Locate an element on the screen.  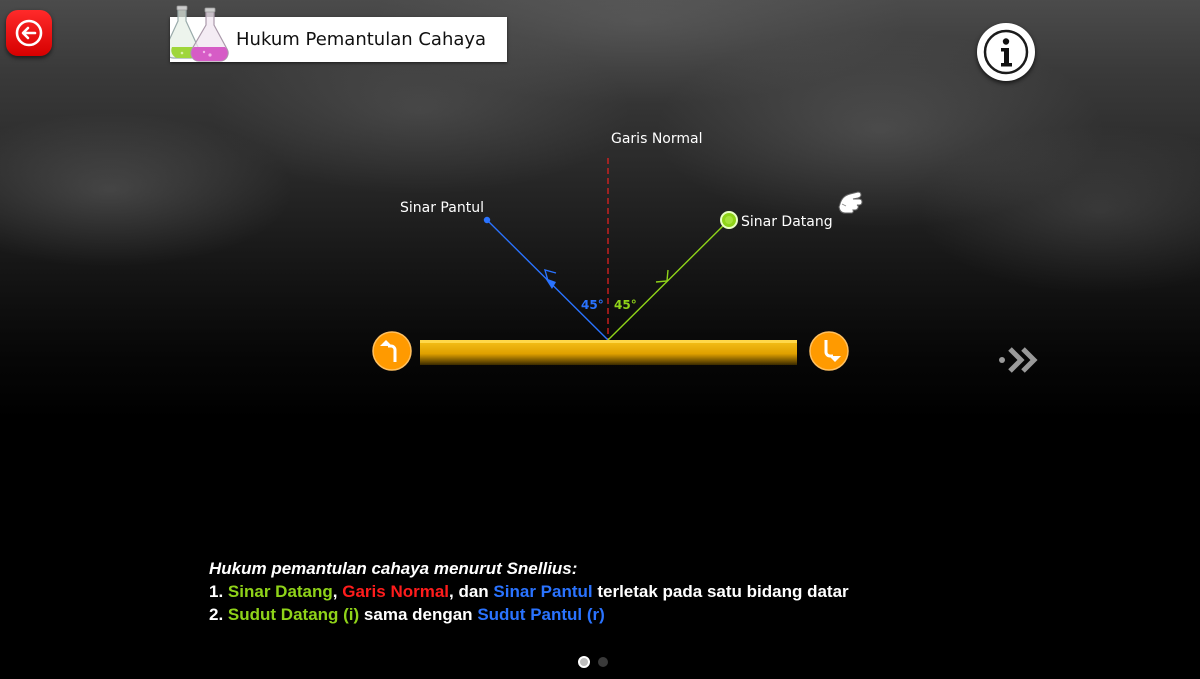
reflected-ray-end is located at coordinates (487, 220).